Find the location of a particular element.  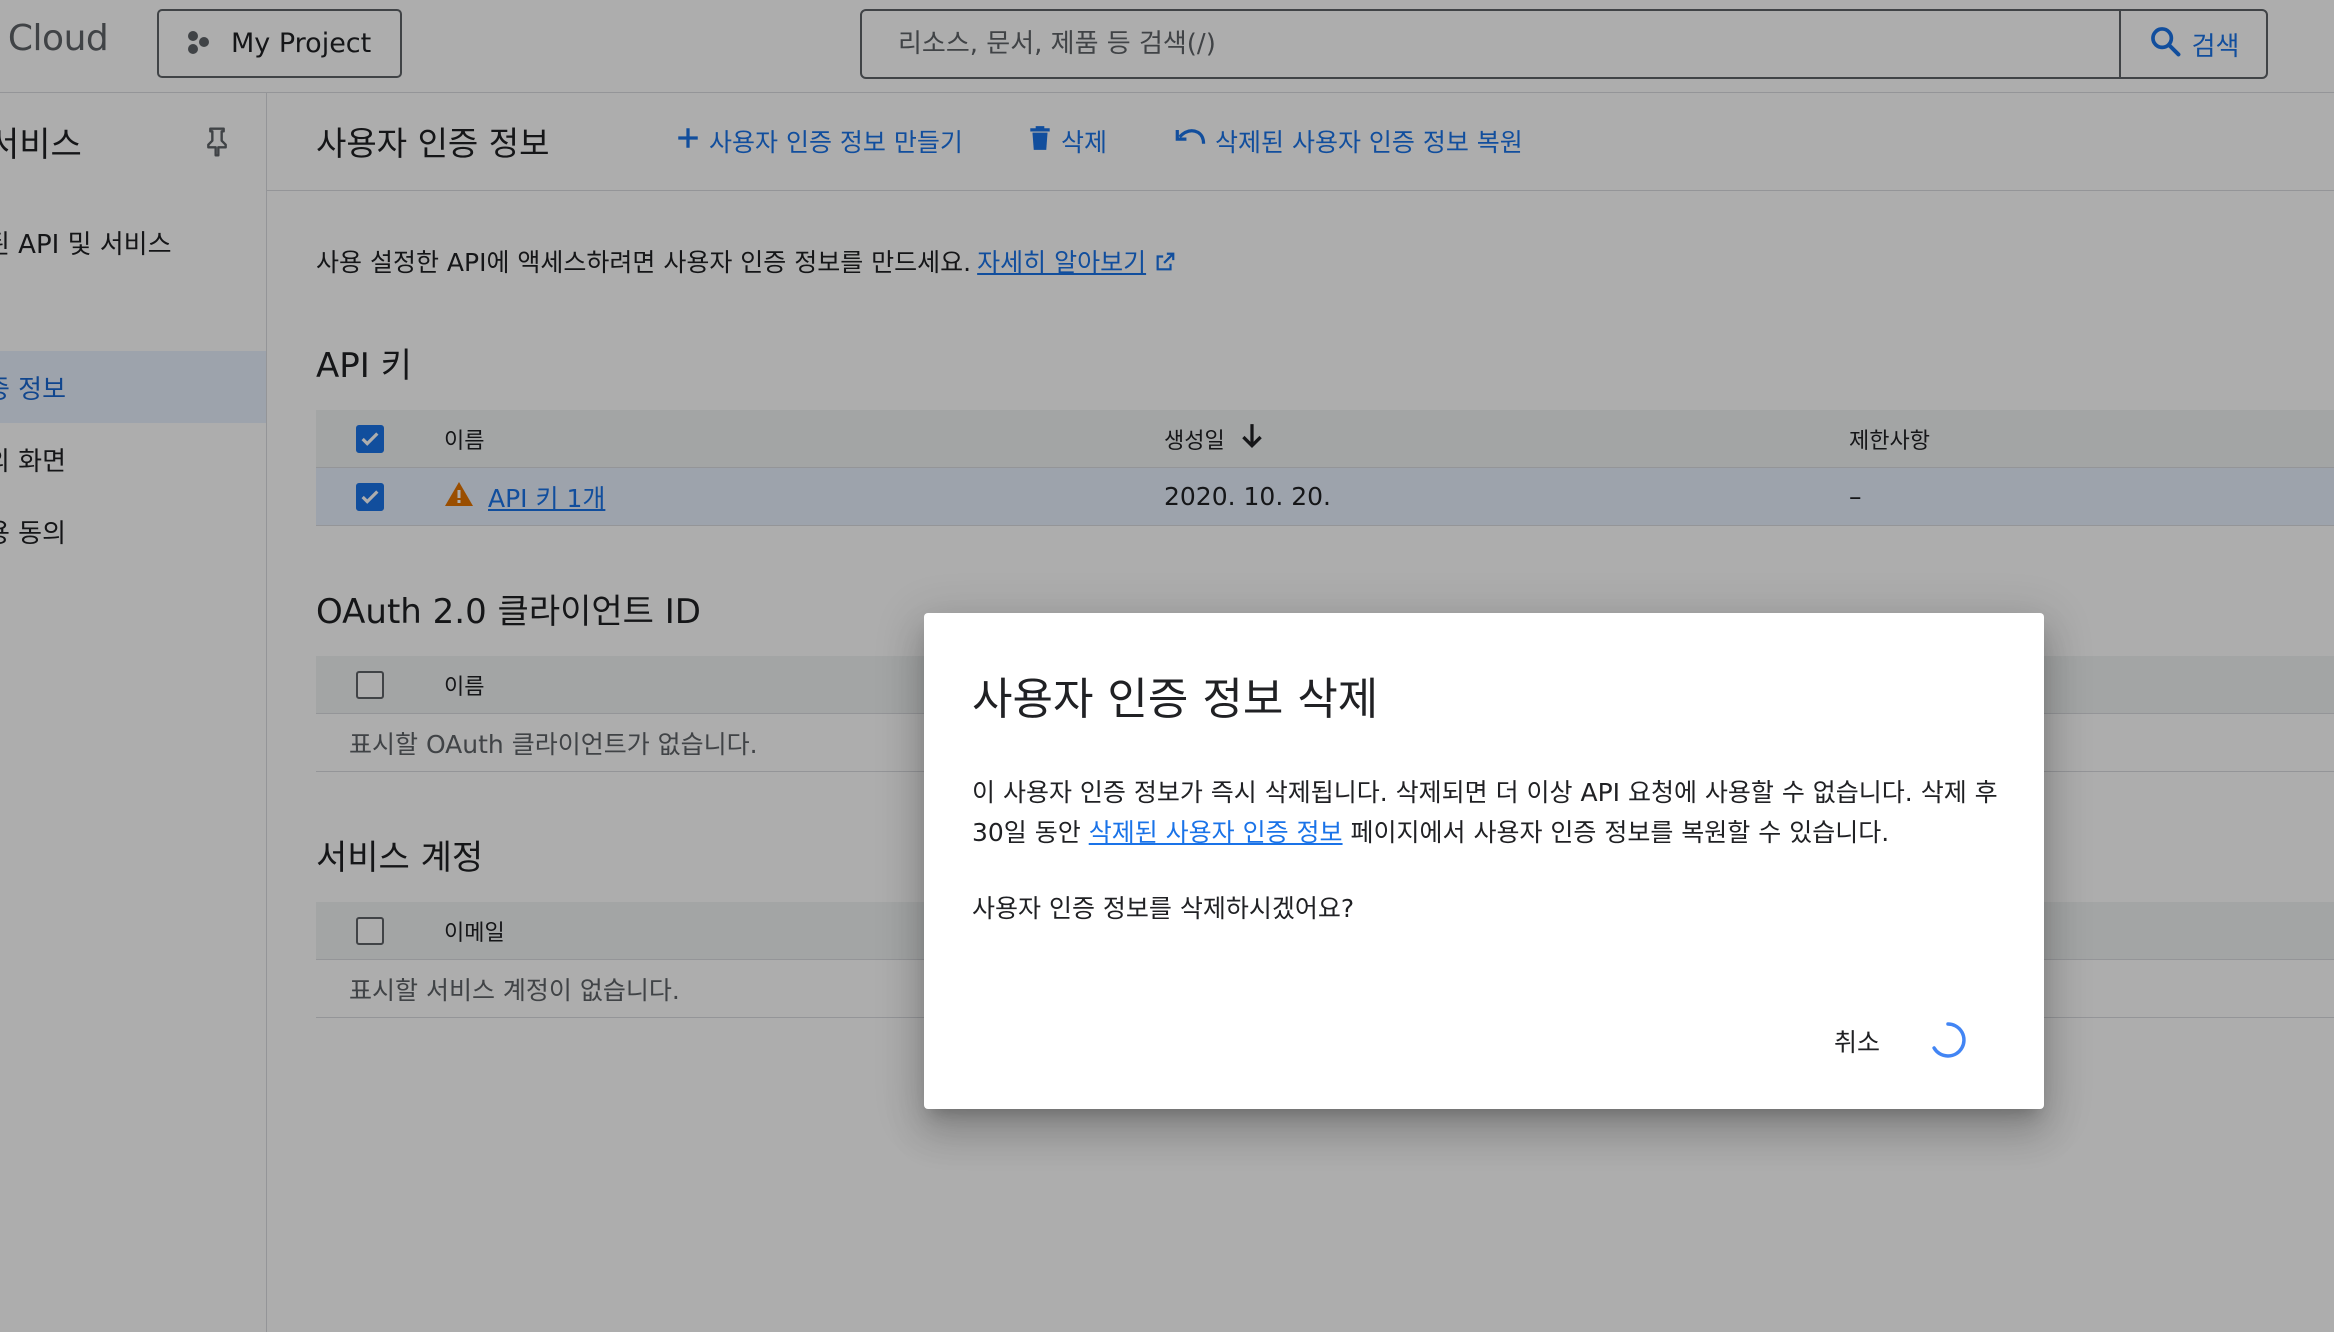

cancel-button: 취소 is located at coordinates (1857, 1041).